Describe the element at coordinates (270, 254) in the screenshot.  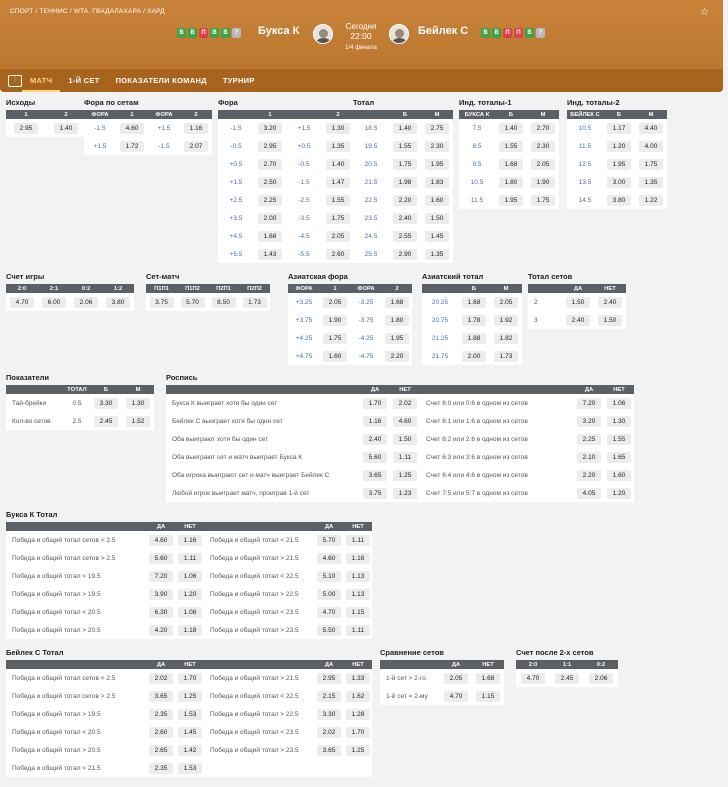
I see `odds-button: 1.43` at that location.